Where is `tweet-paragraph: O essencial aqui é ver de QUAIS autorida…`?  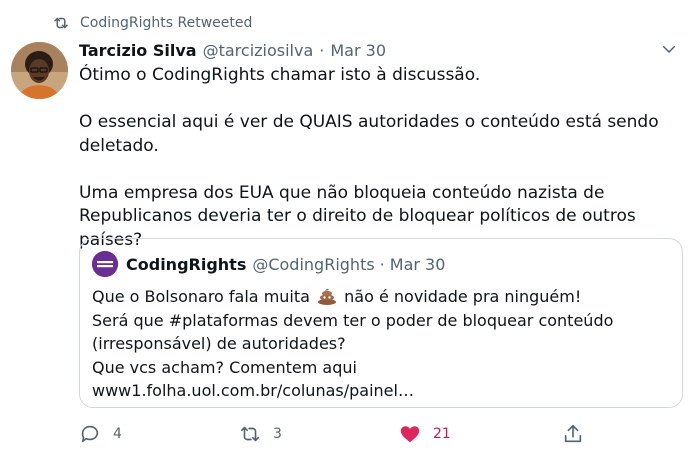
tweet-paragraph: O essencial aqui é ver de QUAIS autorida… is located at coordinates (369, 134).